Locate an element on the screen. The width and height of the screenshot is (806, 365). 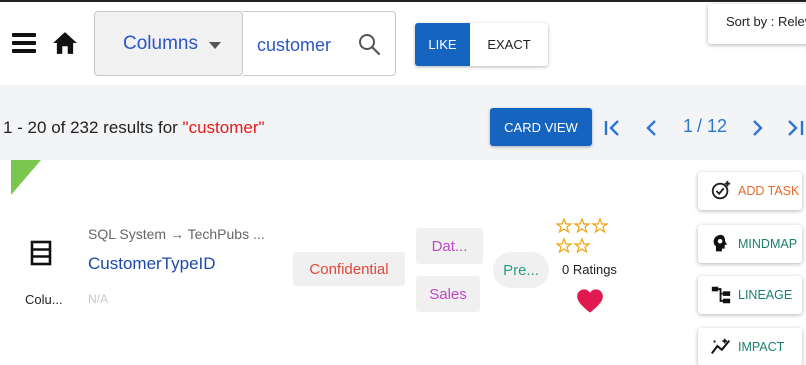
search-column-select: Columns is located at coordinates (168, 43).